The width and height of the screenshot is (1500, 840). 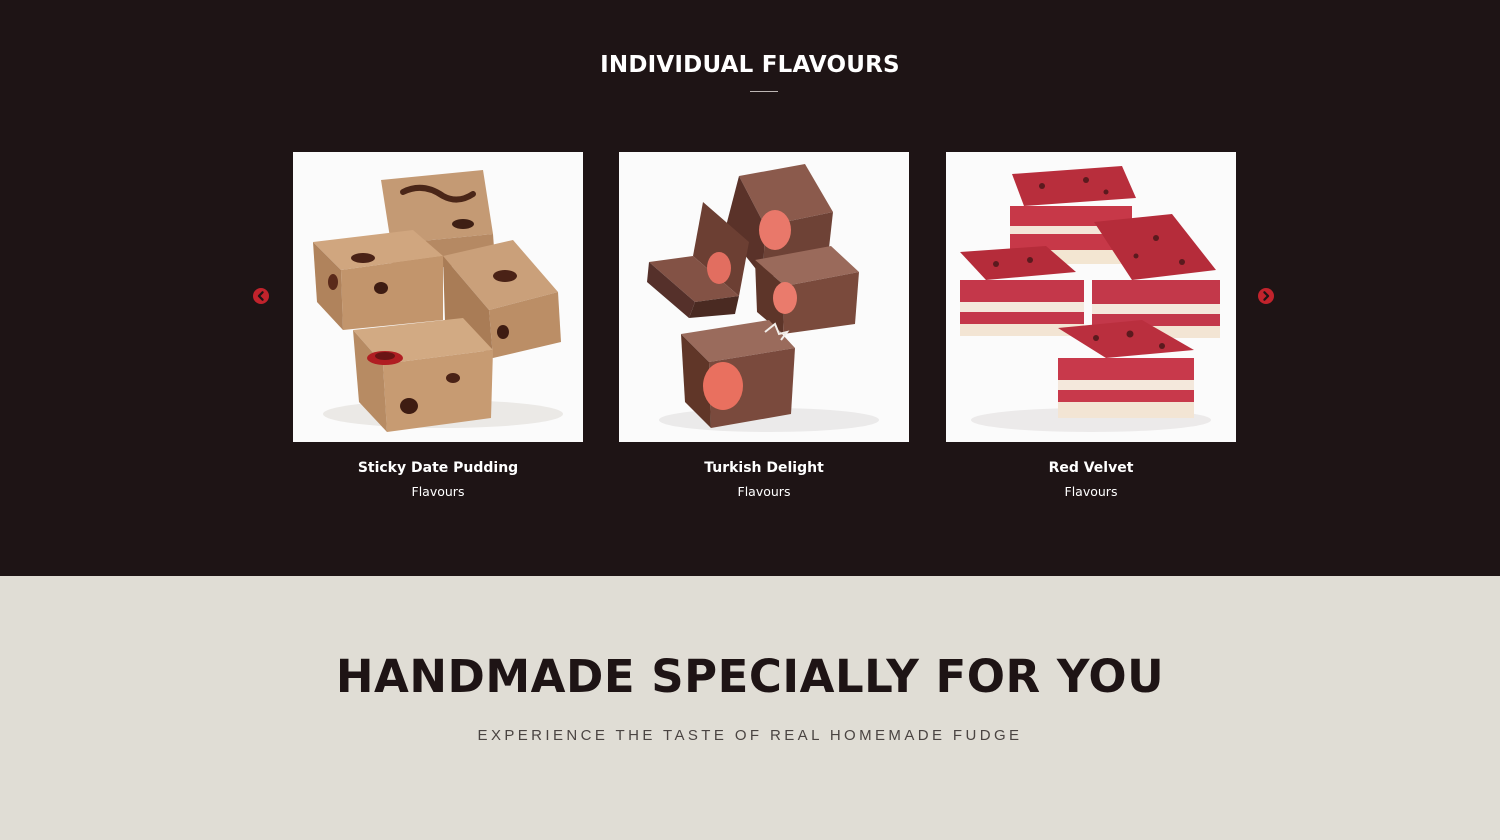 What do you see at coordinates (764, 91) in the screenshot?
I see `title-divider` at bounding box center [764, 91].